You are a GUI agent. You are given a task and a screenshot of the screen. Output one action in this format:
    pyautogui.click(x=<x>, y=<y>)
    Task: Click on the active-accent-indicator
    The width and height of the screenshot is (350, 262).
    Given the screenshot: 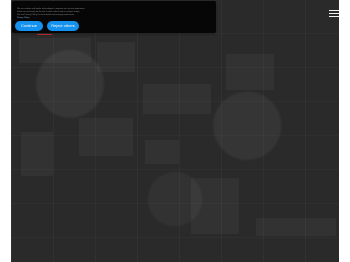 What is the action you would take?
    pyautogui.click(x=44, y=34)
    